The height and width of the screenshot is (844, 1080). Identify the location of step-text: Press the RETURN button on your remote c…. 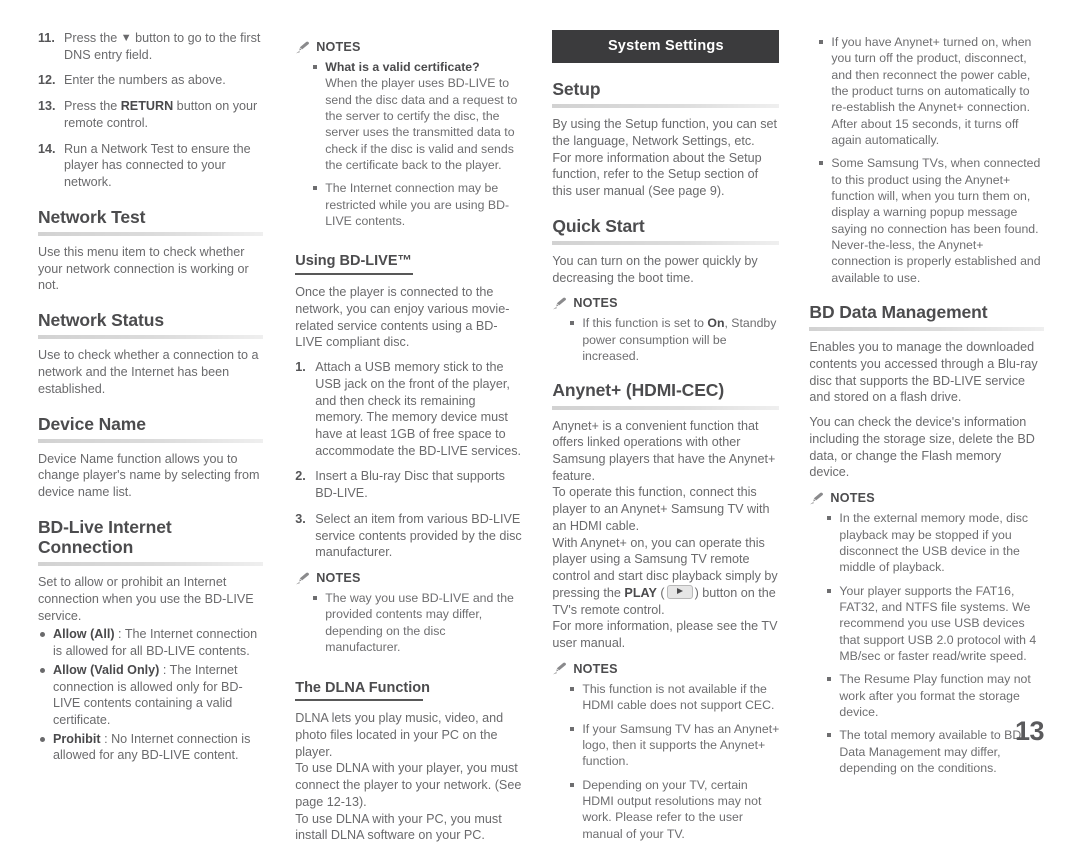
(161, 114).